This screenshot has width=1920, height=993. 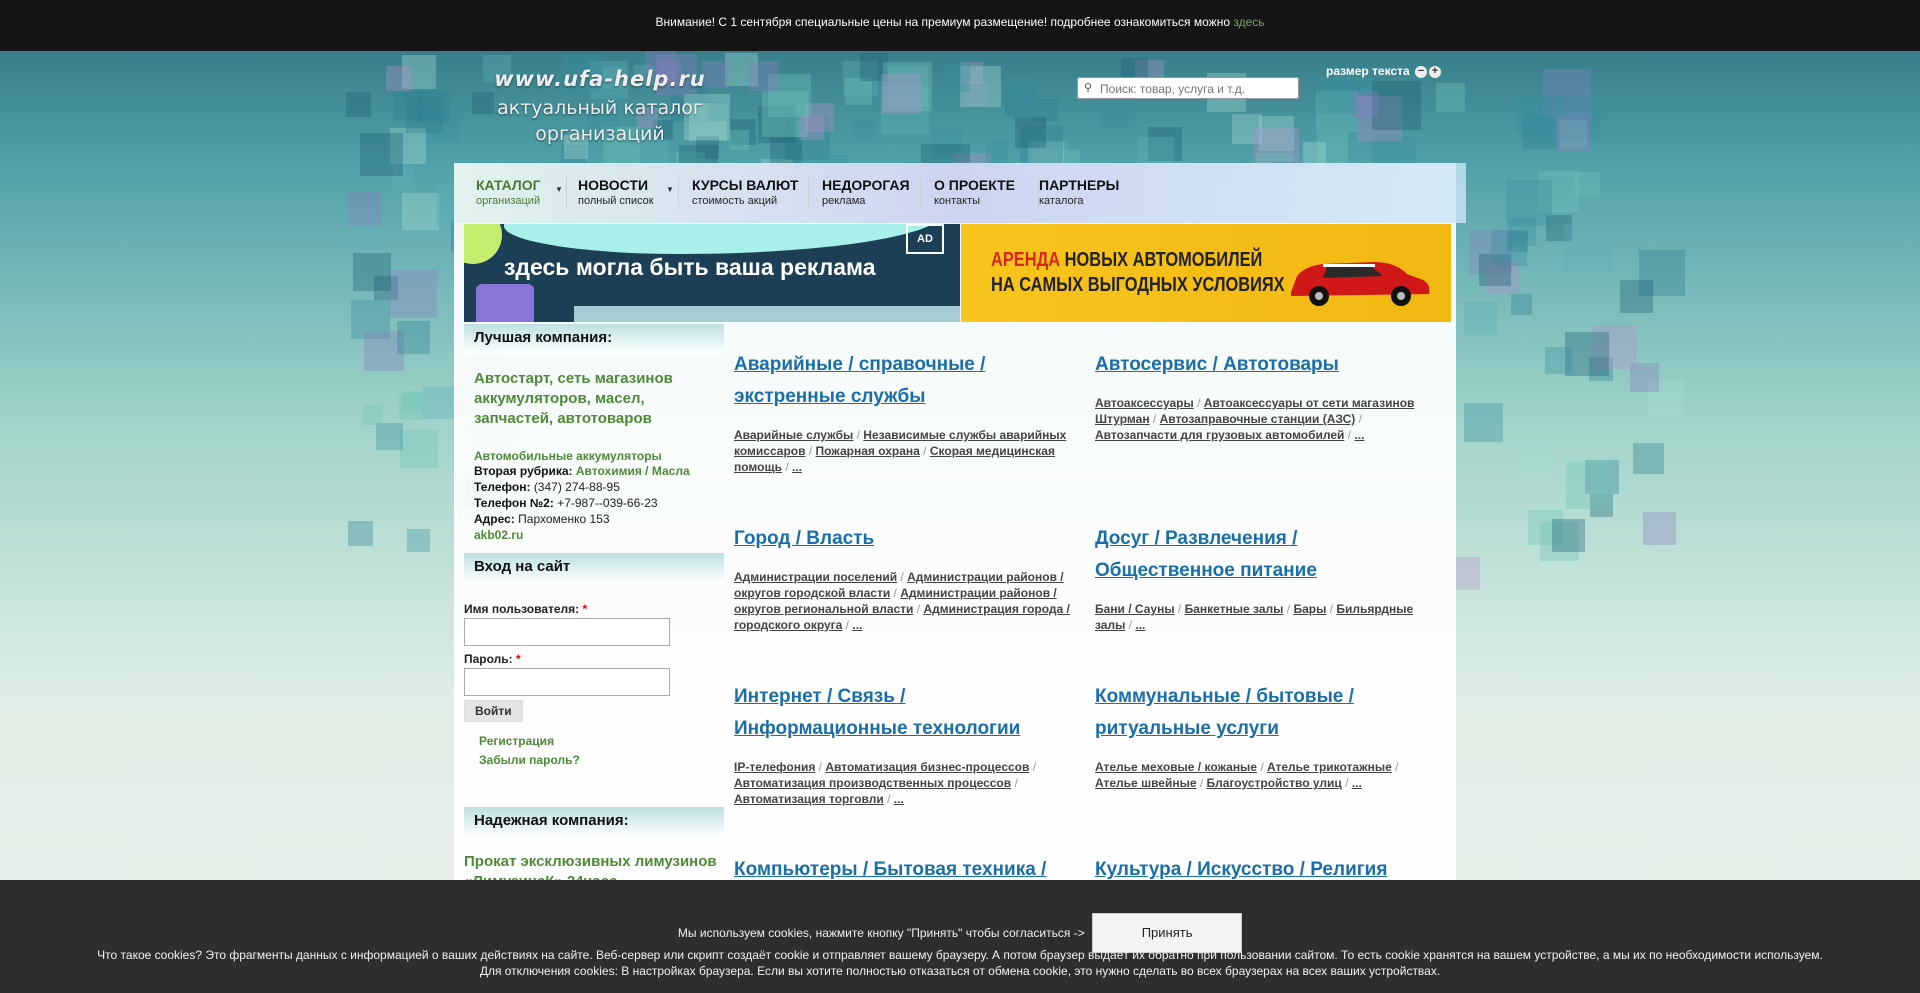 What do you see at coordinates (1079, 192) in the screenshot?
I see `nav-partners: ПАРТНЕРЫ каталога` at bounding box center [1079, 192].